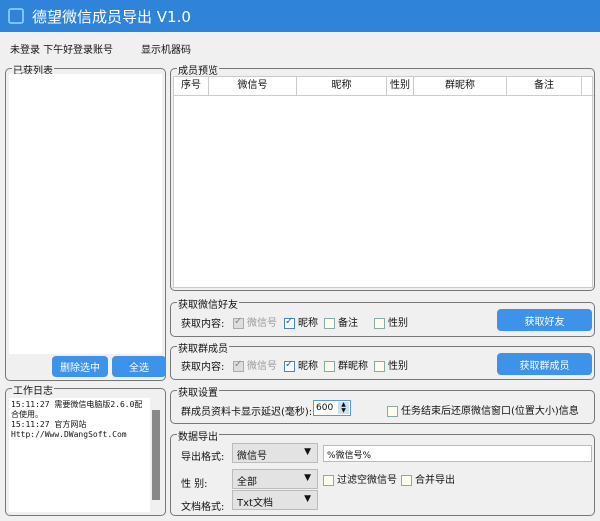 The height and width of the screenshot is (521, 600). What do you see at coordinates (194, 484) in the screenshot?
I see `gender-label: 性 别:` at bounding box center [194, 484].